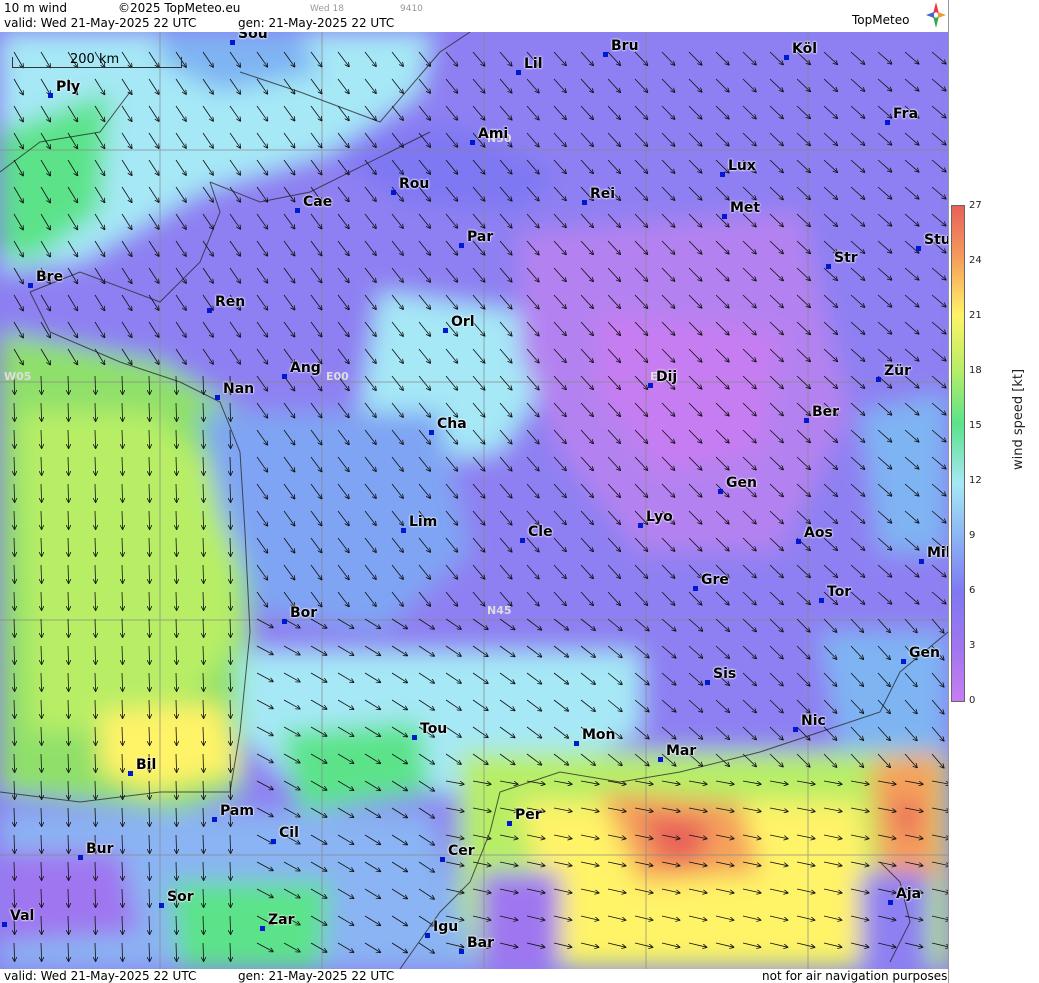 This screenshot has height=983, width=1039. Describe the element at coordinates (533, 64) in the screenshot. I see `city-label: Lil` at that location.